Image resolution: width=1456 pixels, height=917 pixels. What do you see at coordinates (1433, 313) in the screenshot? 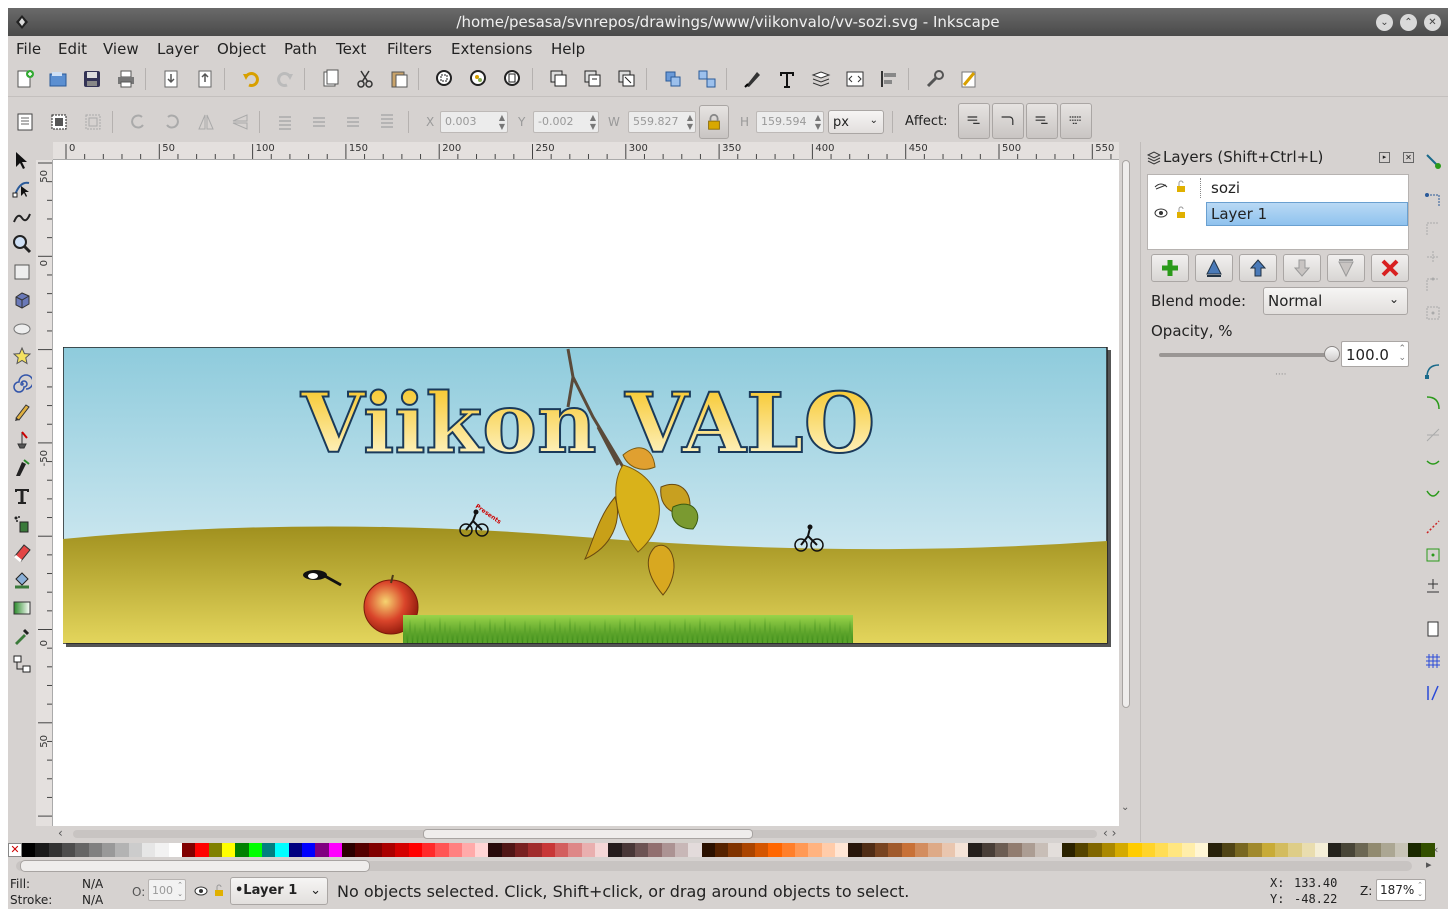
I see `snap-bbox-center-icon` at bounding box center [1433, 313].